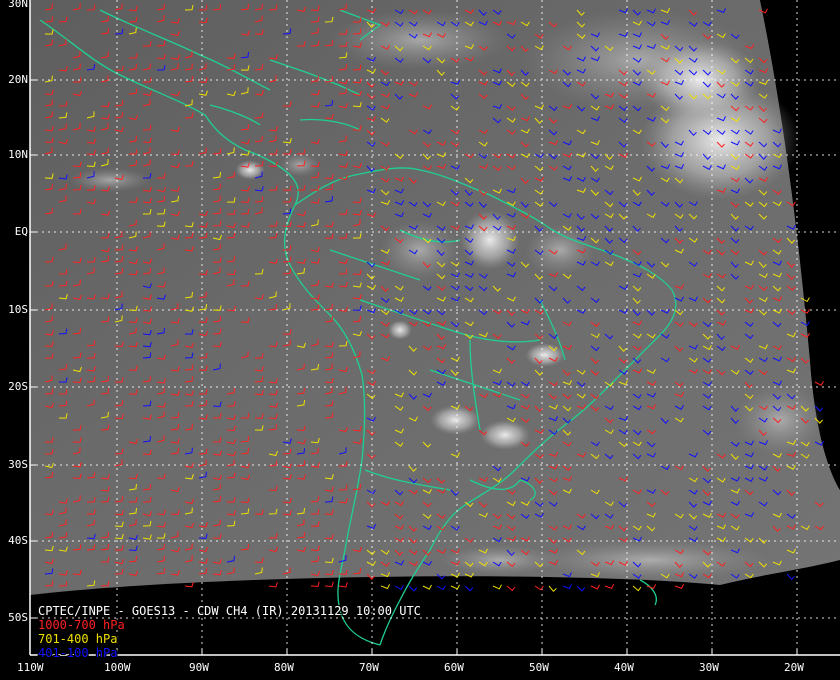 The height and width of the screenshot is (680, 840). Describe the element at coordinates (117, 667) in the screenshot. I see `lon-label-100w: 100W` at that location.